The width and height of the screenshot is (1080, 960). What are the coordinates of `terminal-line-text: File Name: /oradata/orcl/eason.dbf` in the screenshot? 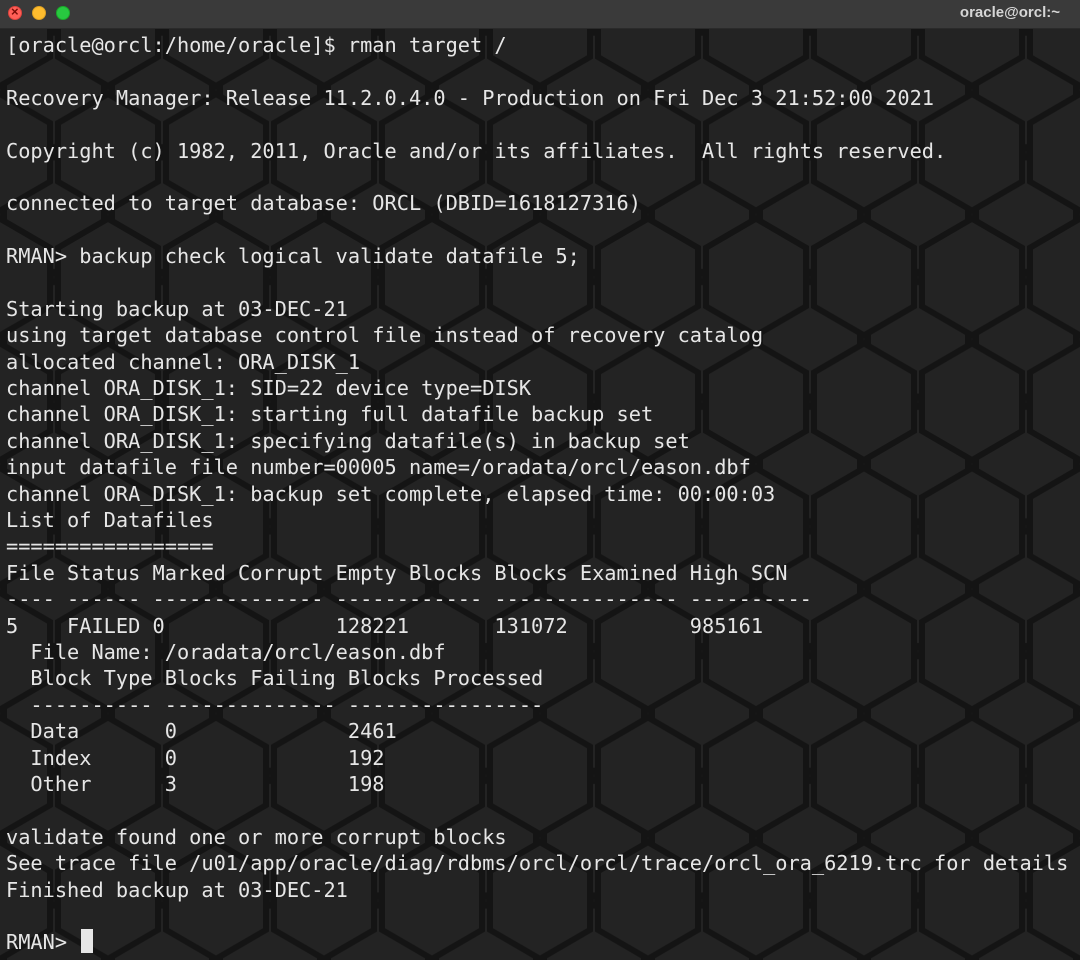 It's located at (226, 651).